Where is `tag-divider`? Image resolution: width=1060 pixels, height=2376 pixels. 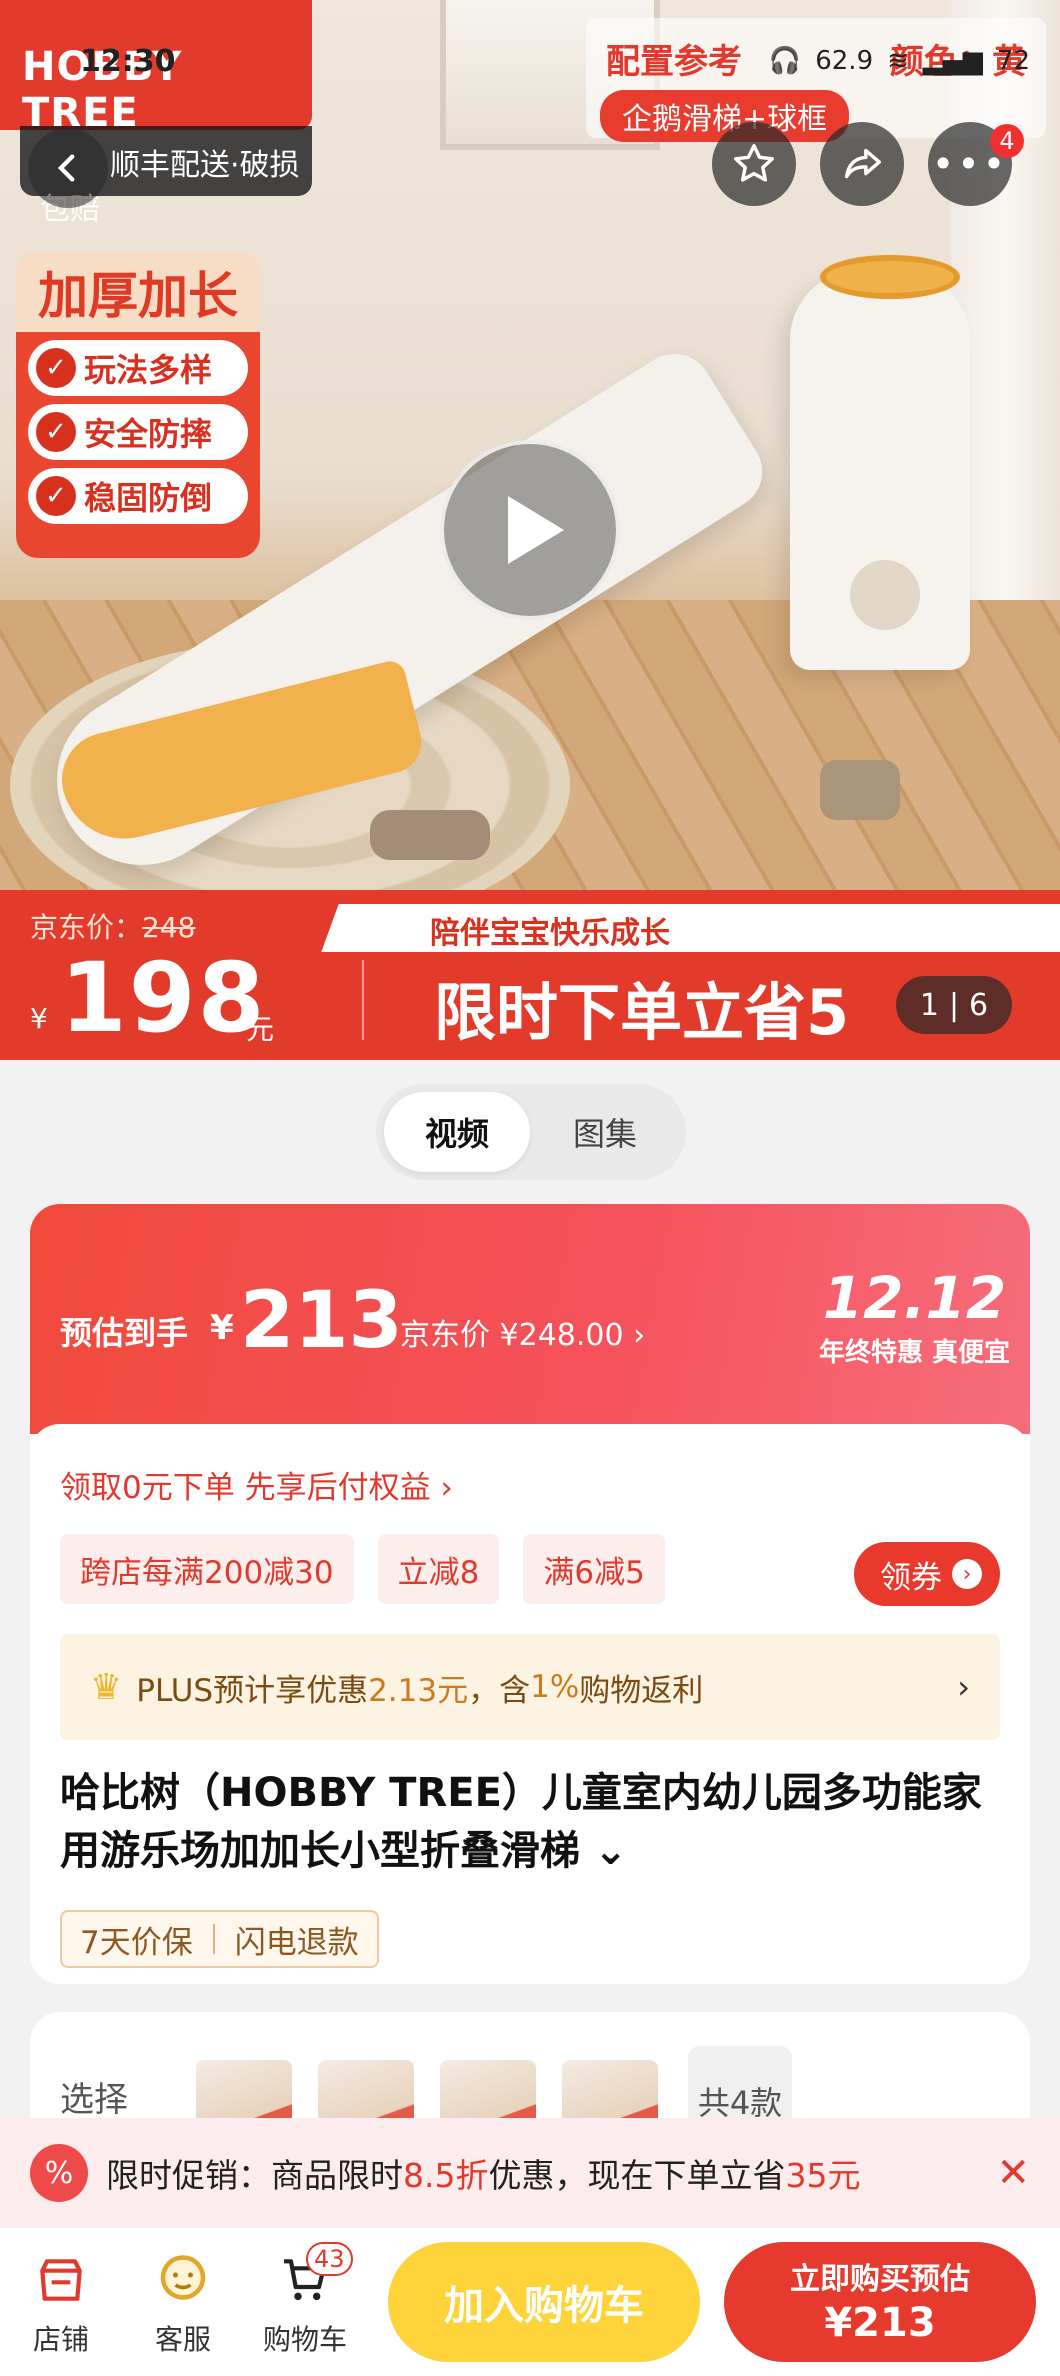 tag-divider is located at coordinates (214, 1939).